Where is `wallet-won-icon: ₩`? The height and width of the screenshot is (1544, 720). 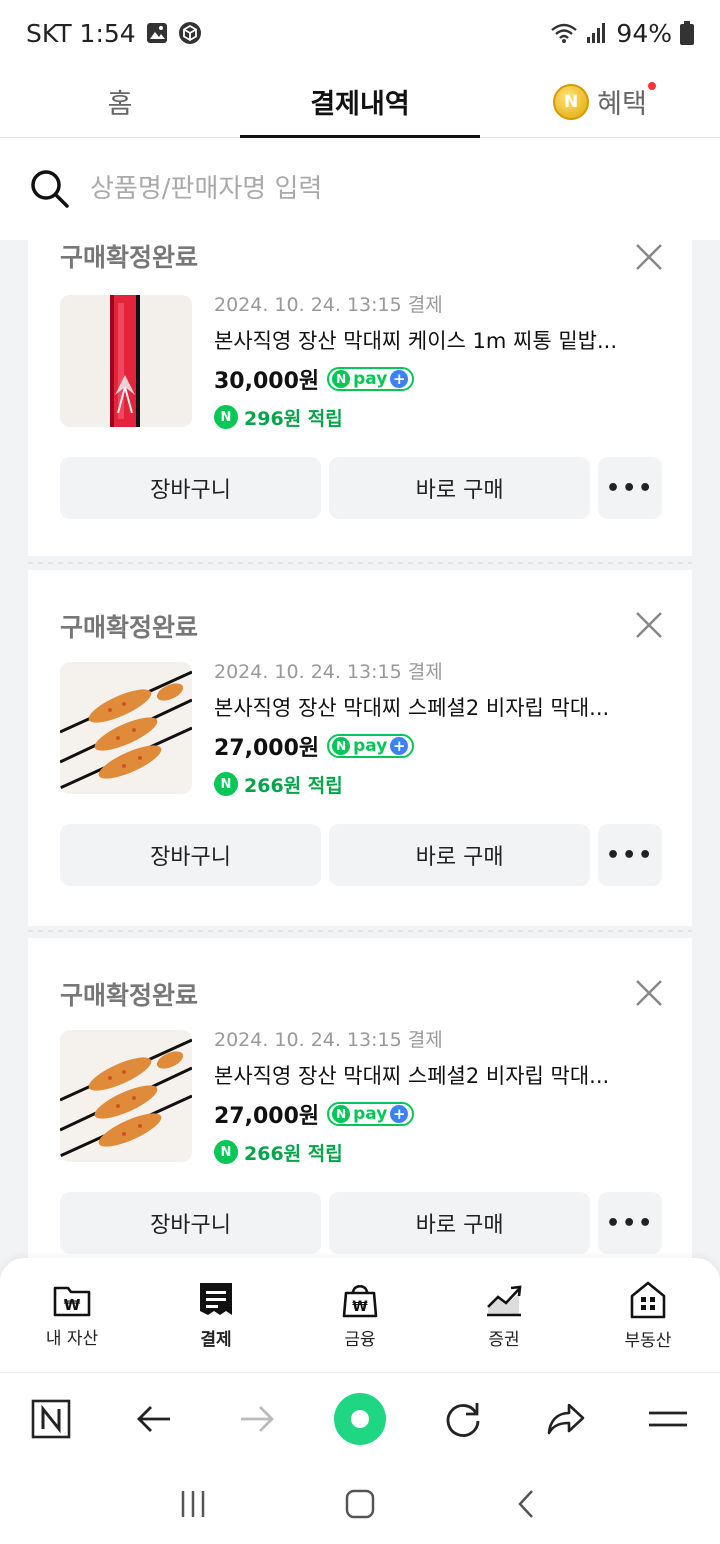
wallet-won-icon: ₩ is located at coordinates (72, 1301).